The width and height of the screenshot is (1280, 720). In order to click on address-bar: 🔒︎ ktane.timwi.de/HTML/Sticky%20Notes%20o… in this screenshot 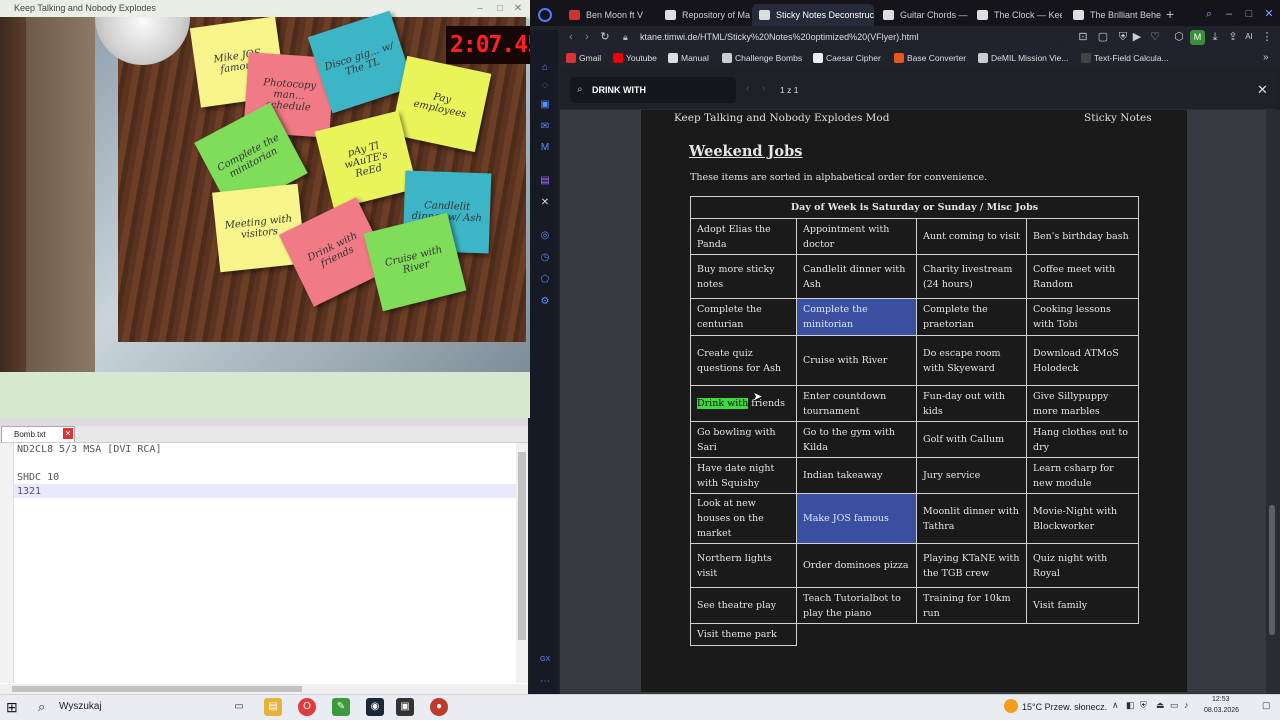, I will do `click(839, 37)`.